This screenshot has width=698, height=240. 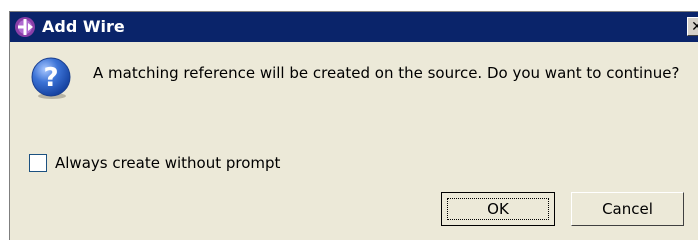 I want to click on cancel-button: Cancel, so click(x=627, y=209).